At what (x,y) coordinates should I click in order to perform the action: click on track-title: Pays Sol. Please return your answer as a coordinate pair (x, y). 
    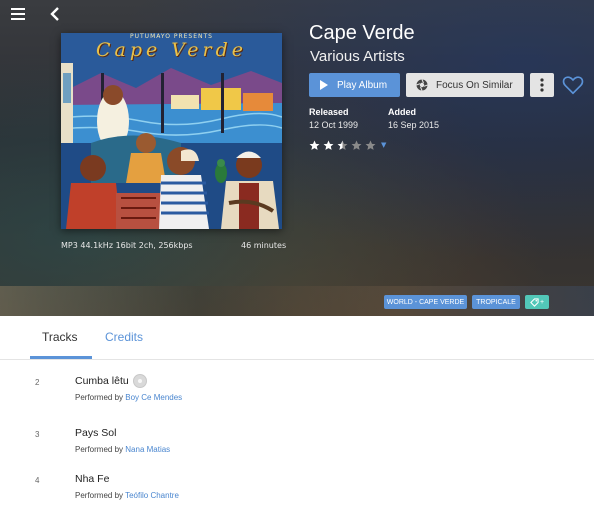
    Looking at the image, I should click on (96, 433).